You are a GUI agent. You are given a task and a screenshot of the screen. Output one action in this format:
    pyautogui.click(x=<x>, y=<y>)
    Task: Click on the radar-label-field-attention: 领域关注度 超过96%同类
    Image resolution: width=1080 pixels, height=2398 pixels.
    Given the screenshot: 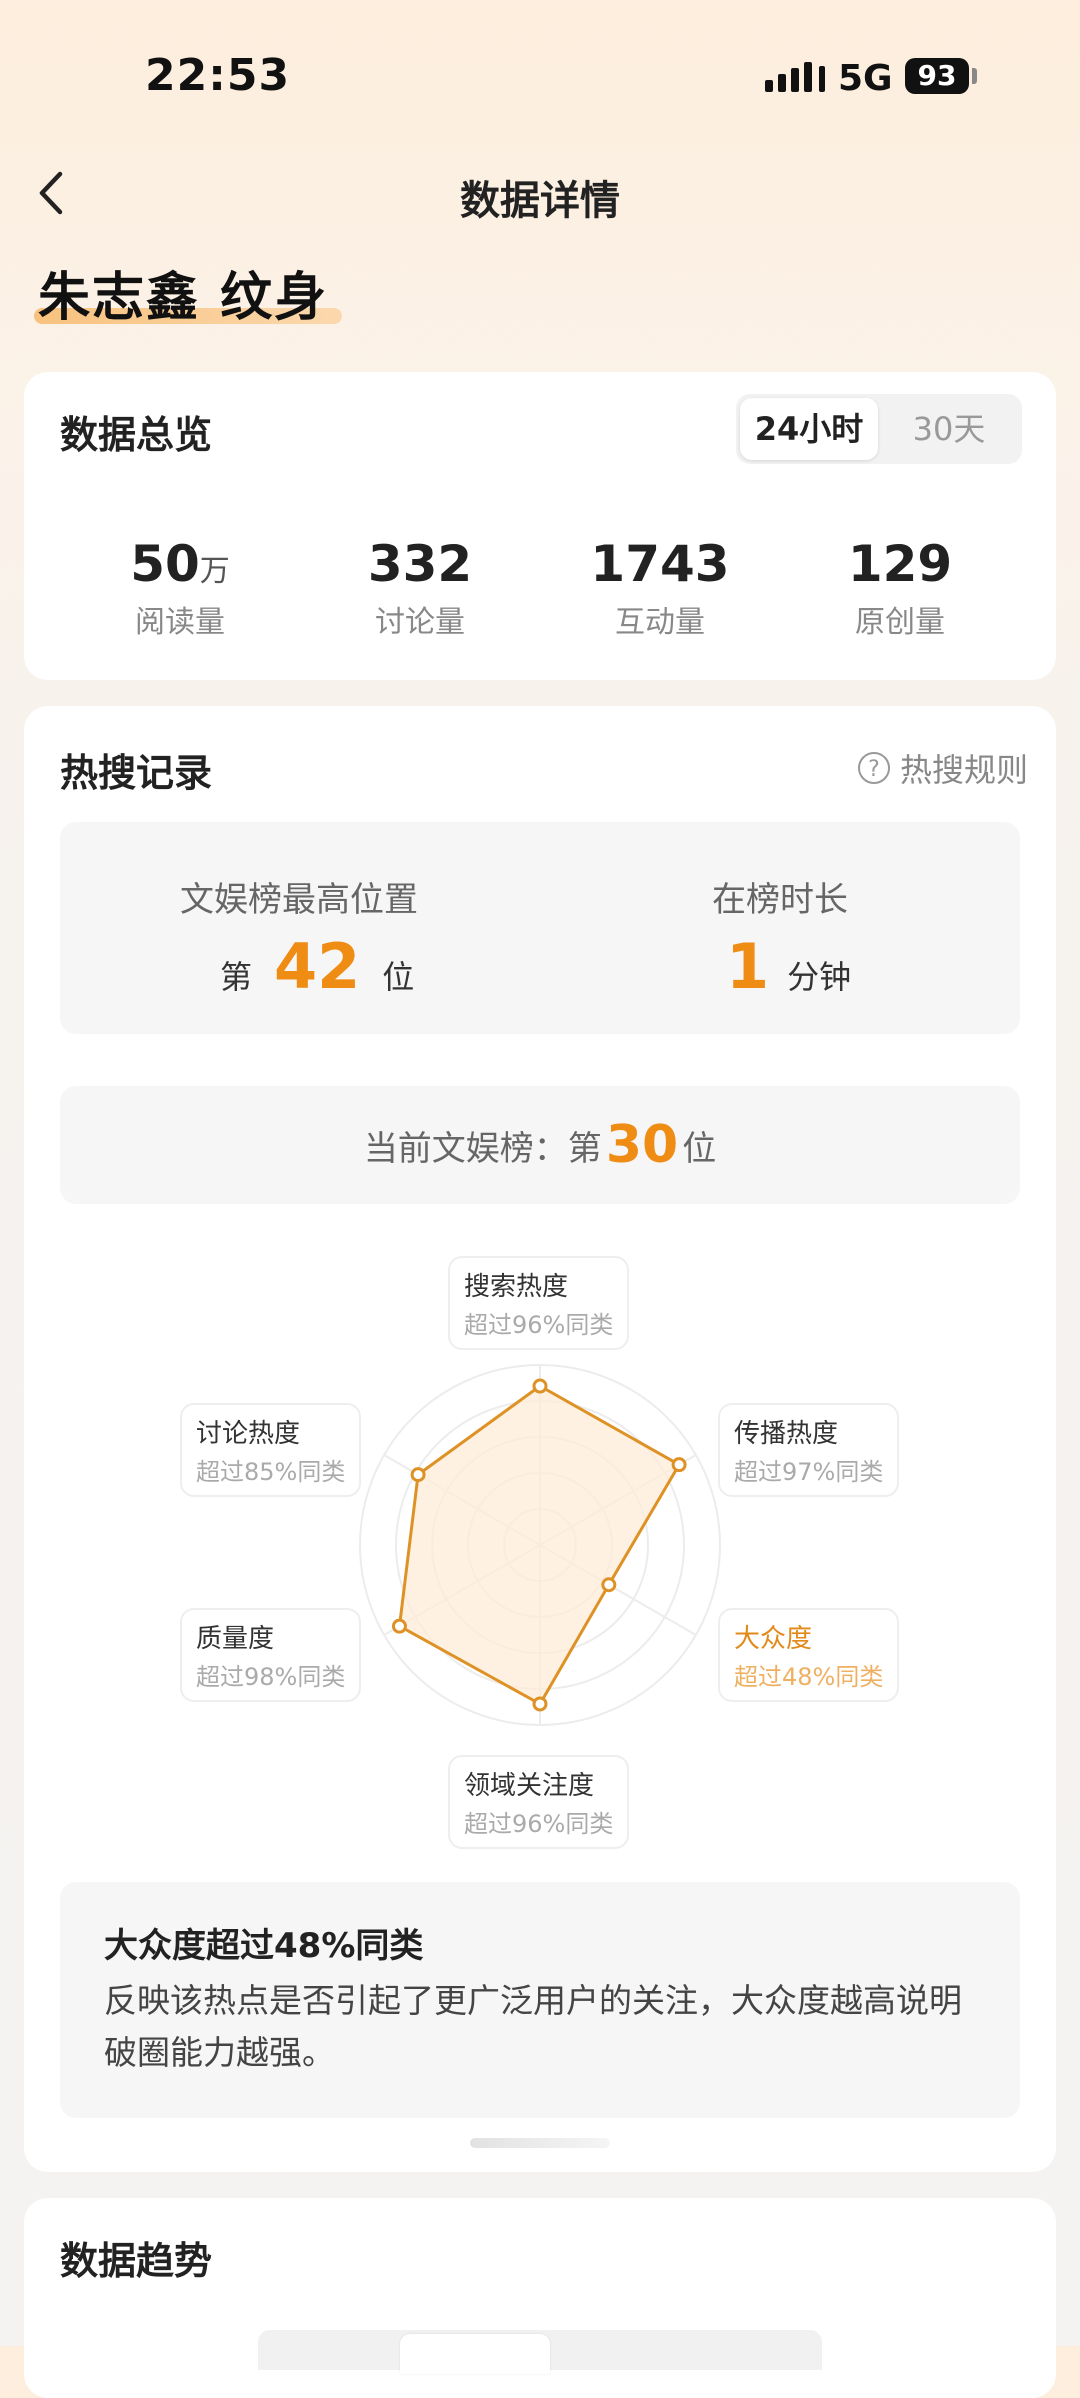 What is the action you would take?
    pyautogui.click(x=539, y=1802)
    